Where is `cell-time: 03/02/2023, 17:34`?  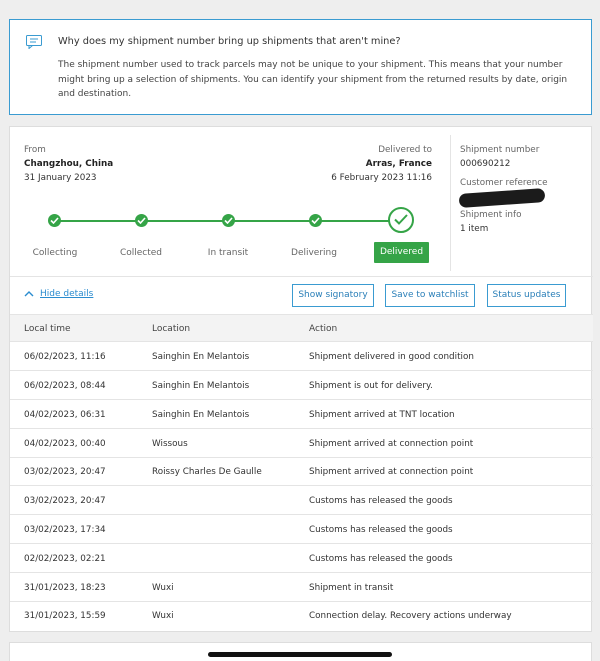 cell-time: 03/02/2023, 17:34 is located at coordinates (65, 530).